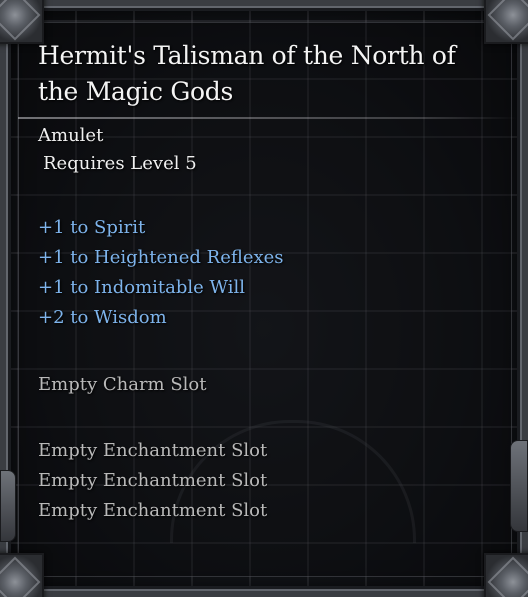 The width and height of the screenshot is (528, 597). I want to click on stat-line: +1 to Heightened Reflexes, so click(161, 257).